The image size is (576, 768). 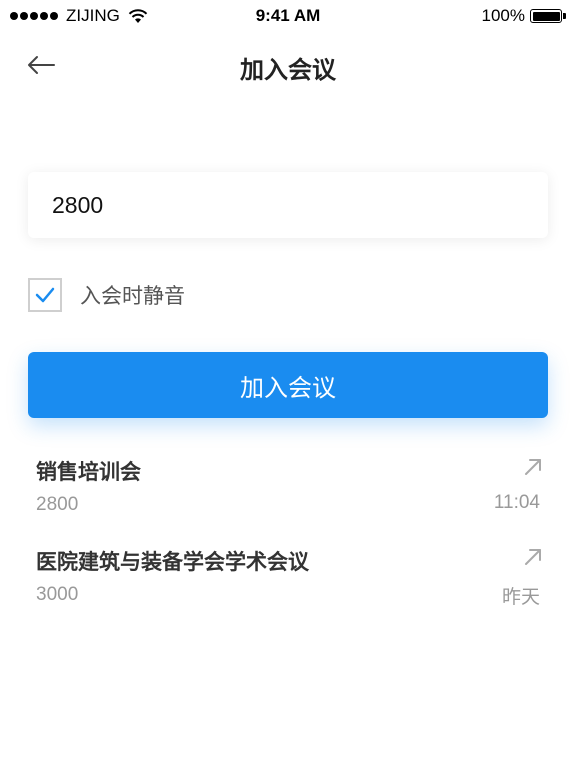 What do you see at coordinates (132, 296) in the screenshot?
I see `mute-on-join-label: 入会时静音` at bounding box center [132, 296].